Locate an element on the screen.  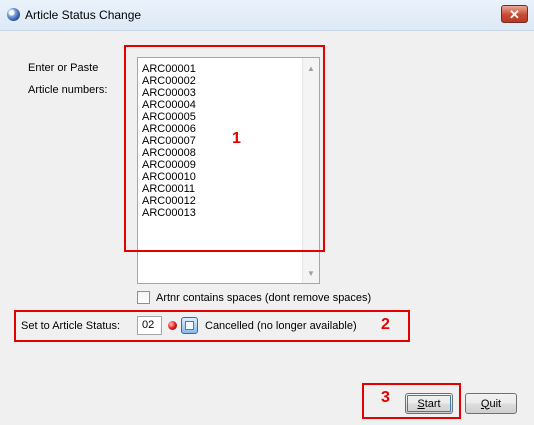
annotation-number-2: 2 is located at coordinates (385, 324).